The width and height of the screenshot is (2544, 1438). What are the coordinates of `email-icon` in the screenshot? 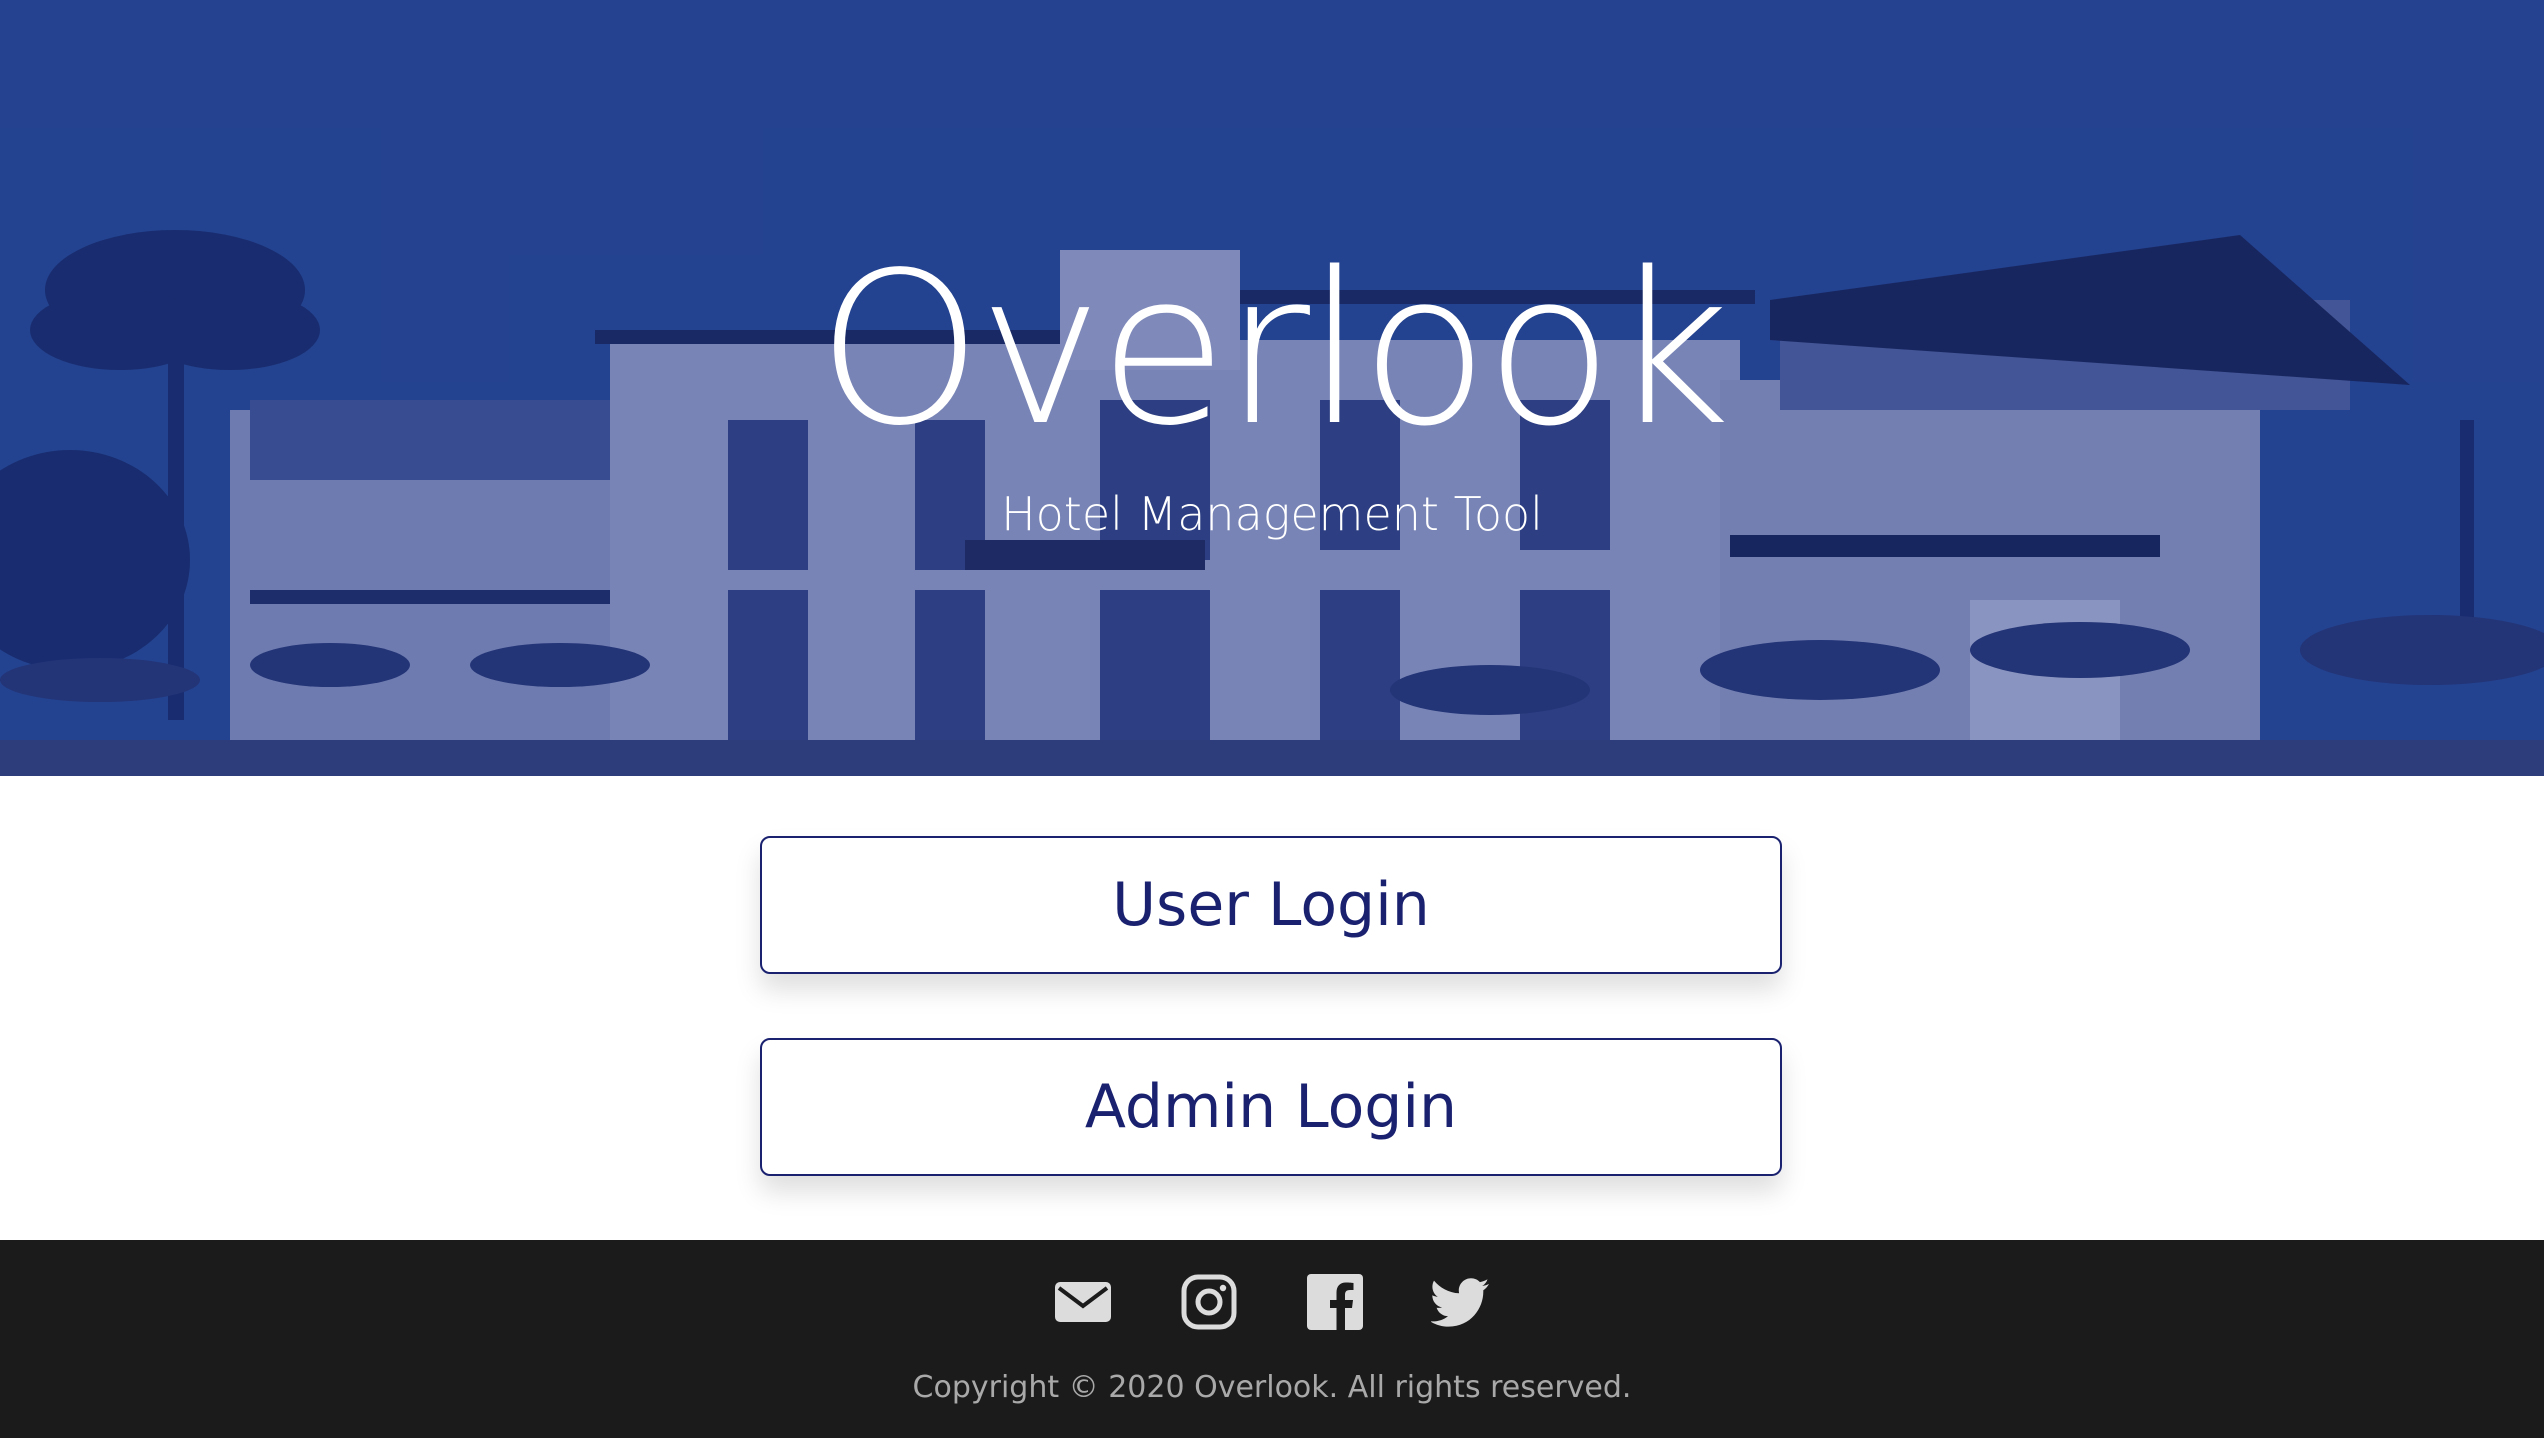 It's located at (1083, 1302).